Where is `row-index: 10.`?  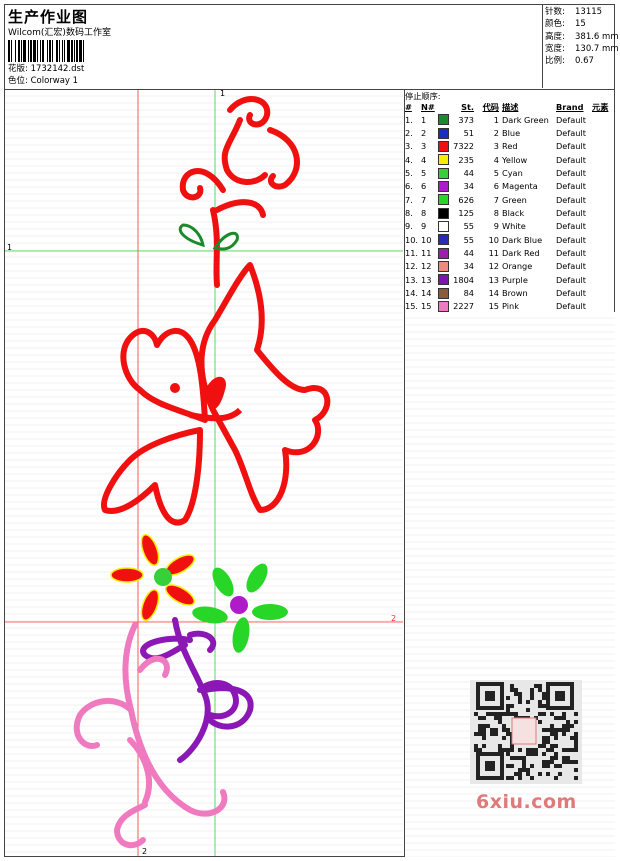 row-index: 10. is located at coordinates (412, 239).